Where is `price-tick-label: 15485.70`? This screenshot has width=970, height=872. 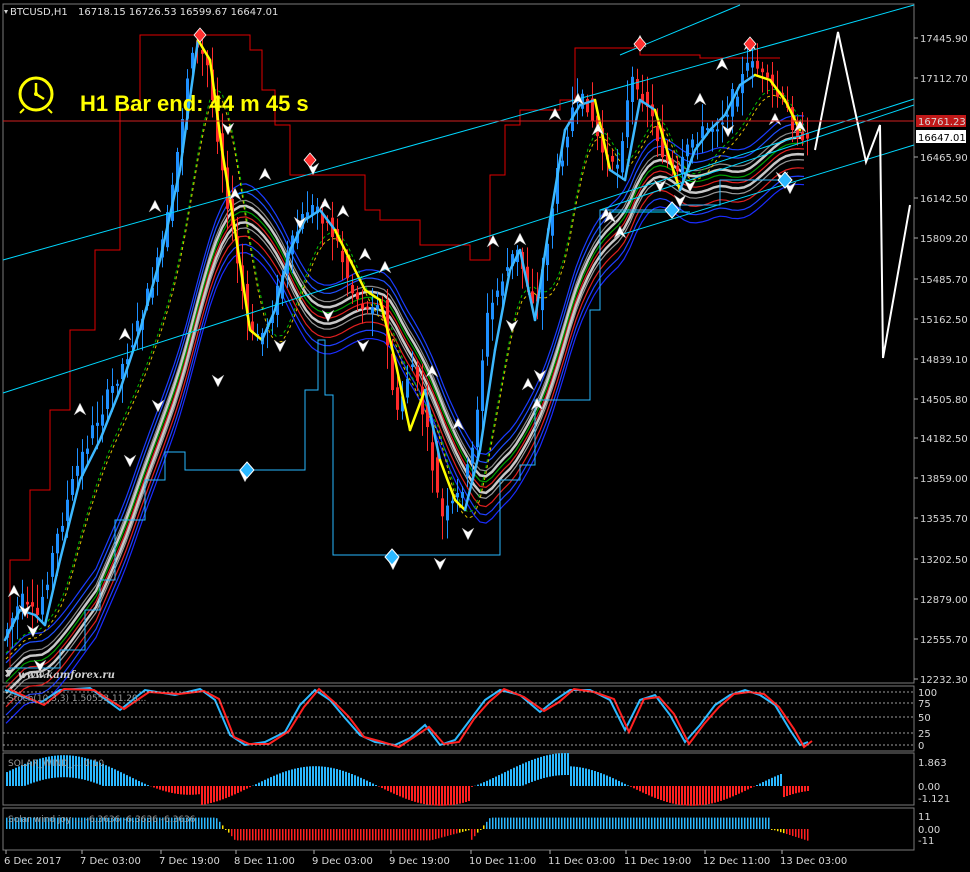
price-tick-label: 15485.70 is located at coordinates (944, 280).